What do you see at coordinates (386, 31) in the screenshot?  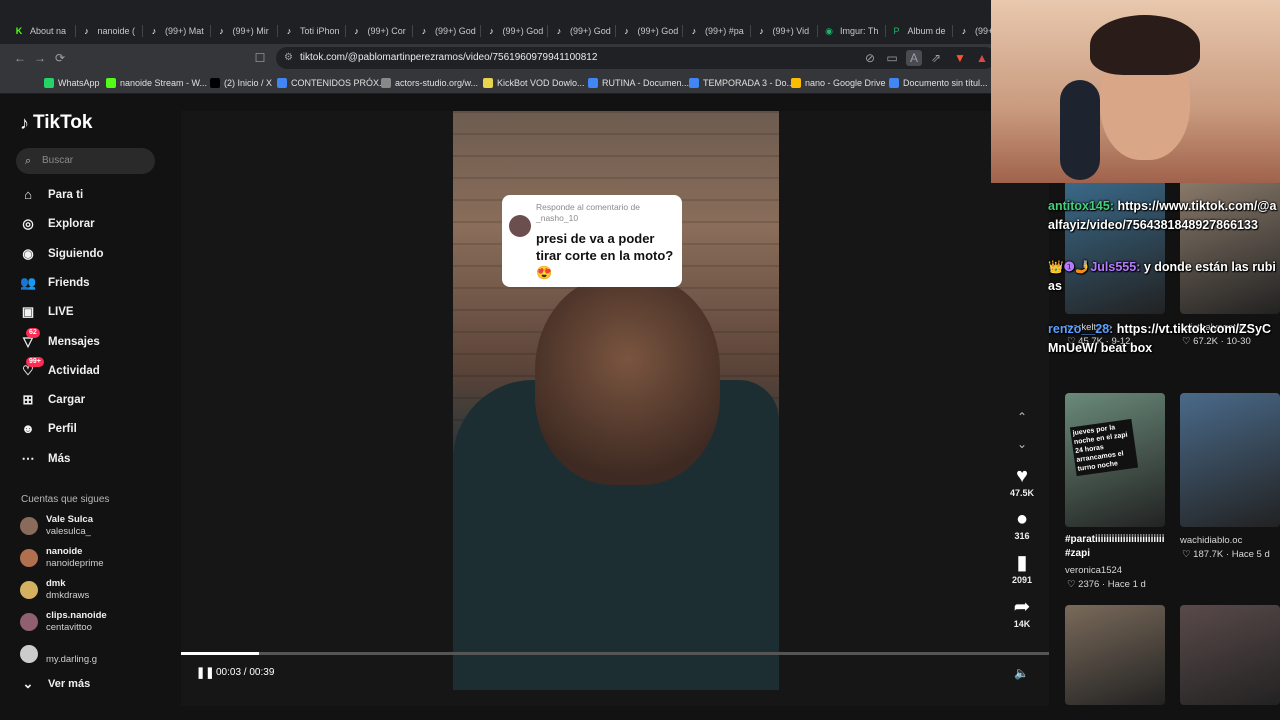 I see `tab-label: (99+) Cor` at bounding box center [386, 31].